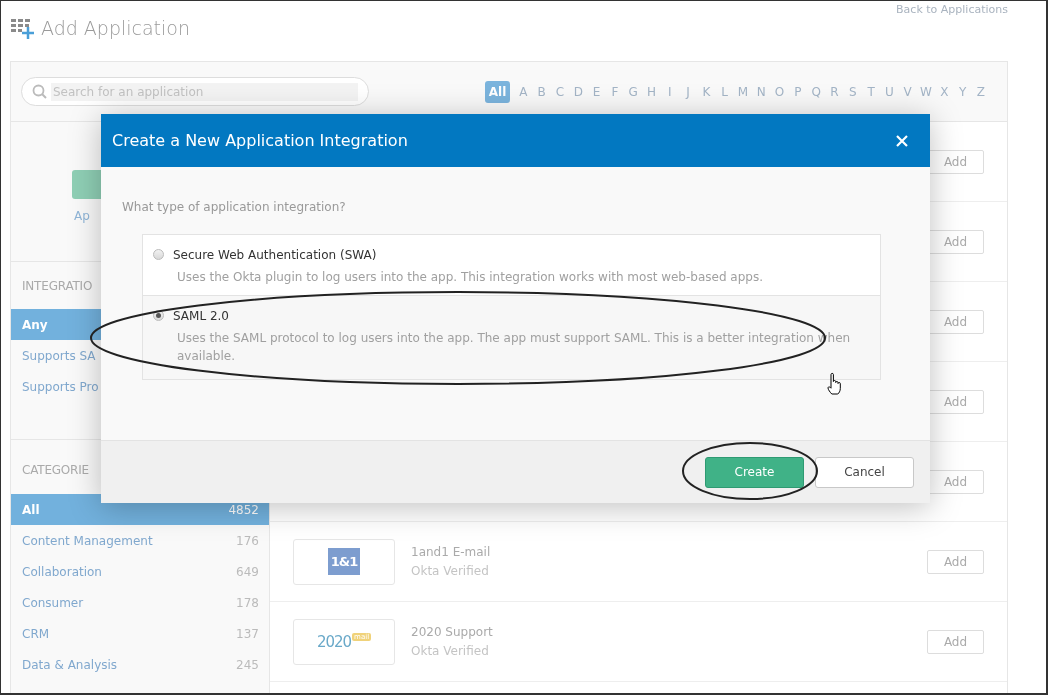 This screenshot has height=695, width=1048. What do you see at coordinates (243, 509) in the screenshot?
I see `category-count: 4852` at bounding box center [243, 509].